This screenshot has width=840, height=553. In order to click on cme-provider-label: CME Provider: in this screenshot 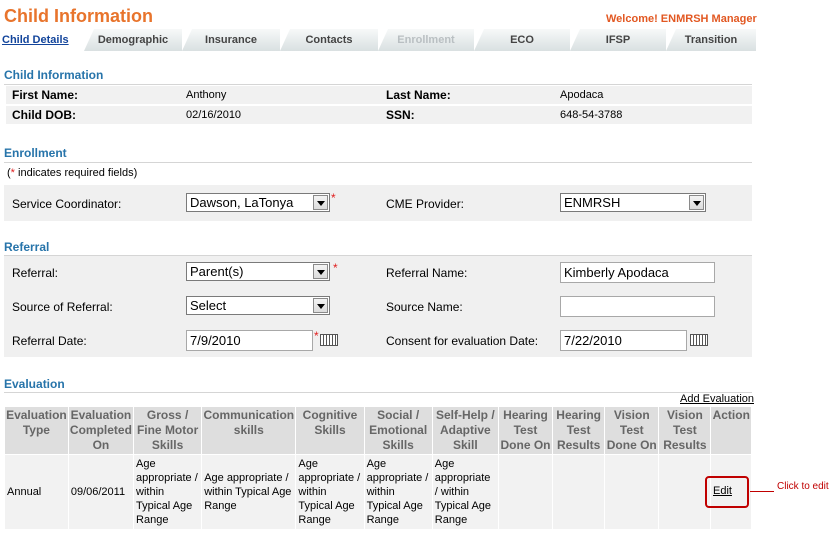, I will do `click(425, 204)`.